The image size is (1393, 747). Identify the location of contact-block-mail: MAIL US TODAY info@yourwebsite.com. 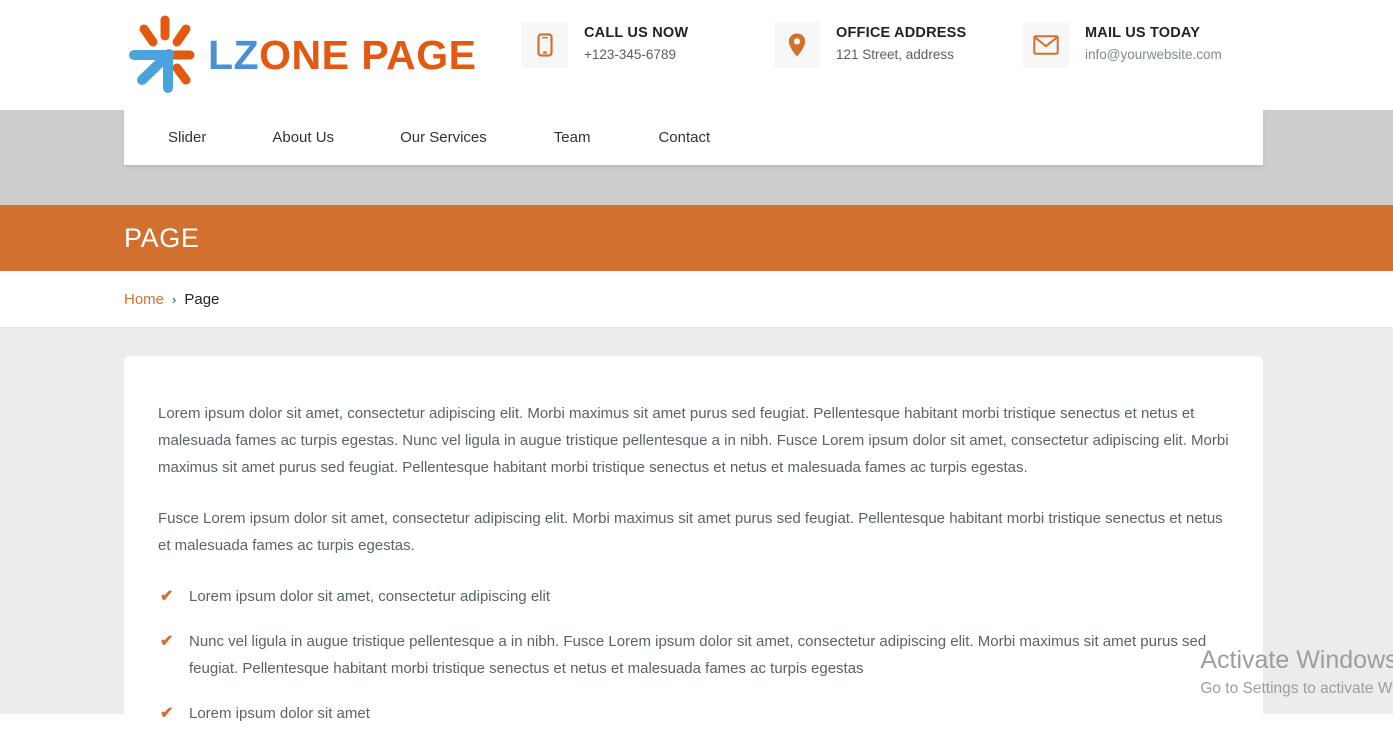
(1122, 45).